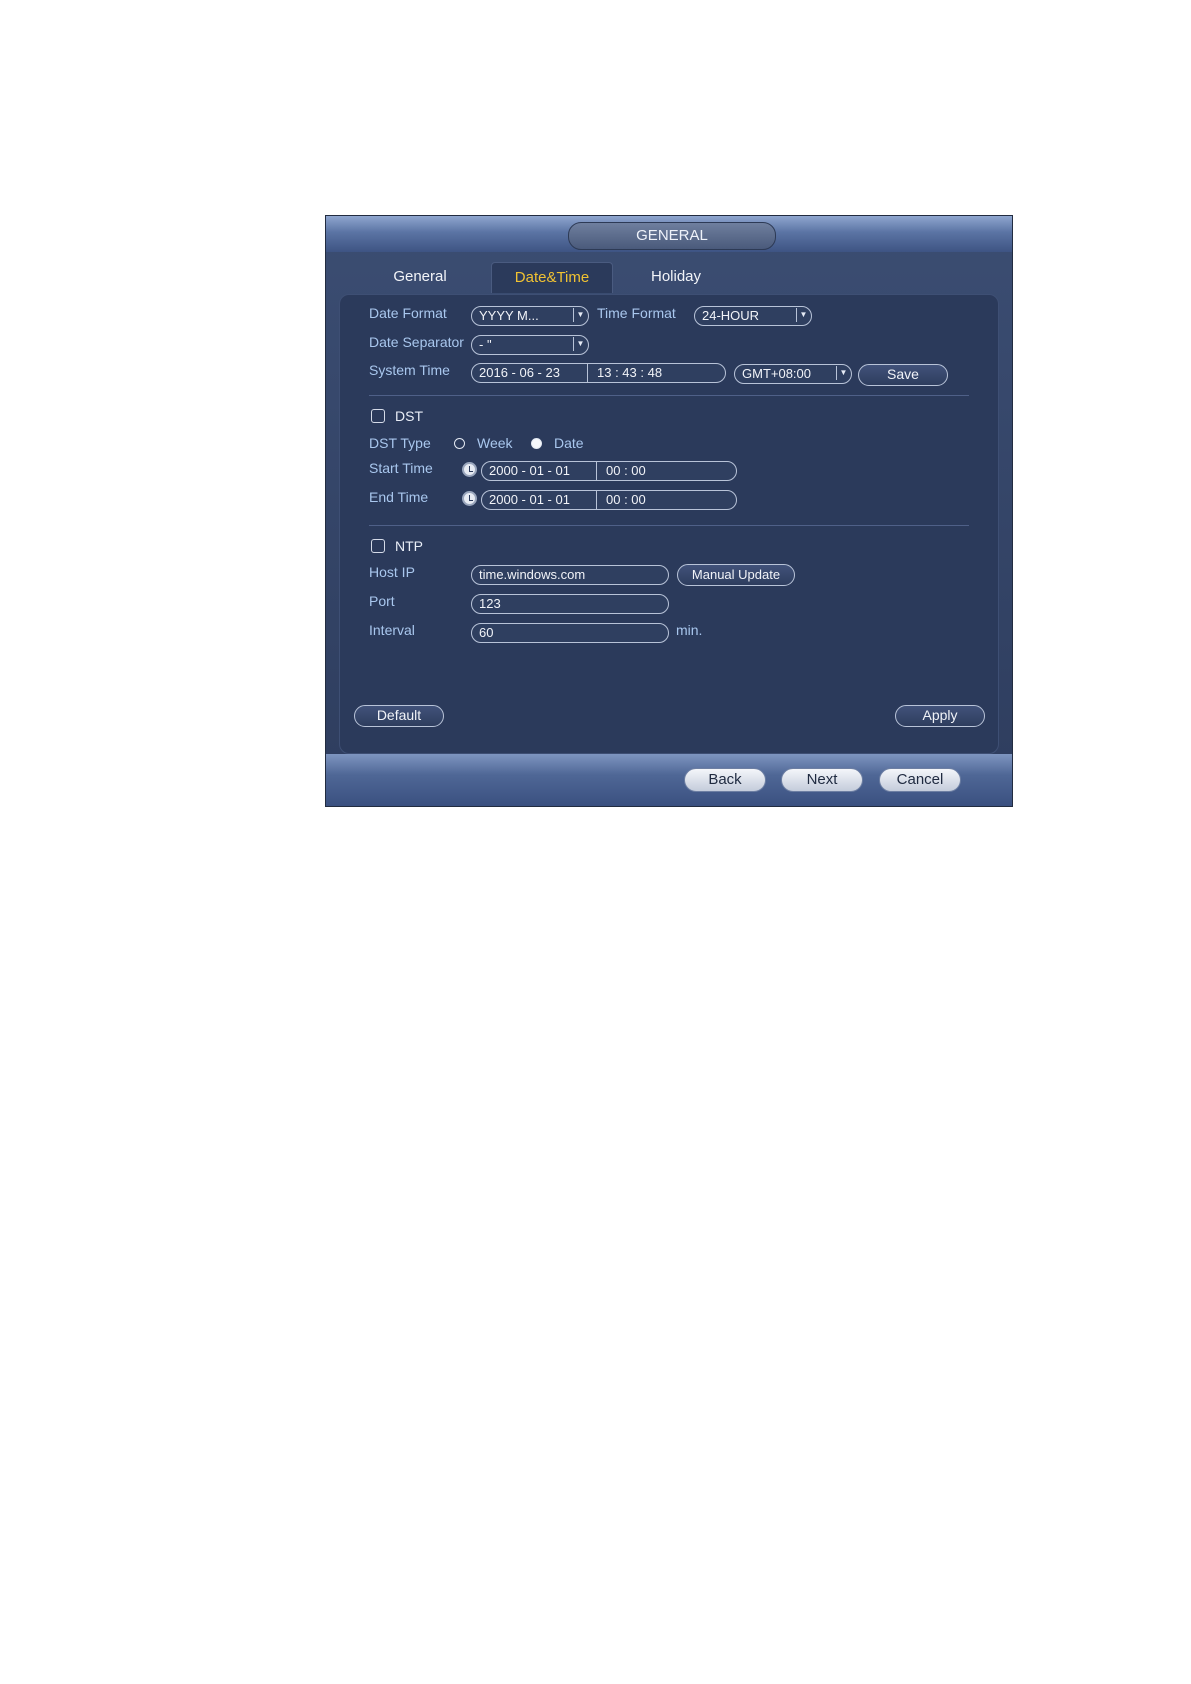 The width and height of the screenshot is (1191, 1684). I want to click on week-option-label: Week, so click(495, 443).